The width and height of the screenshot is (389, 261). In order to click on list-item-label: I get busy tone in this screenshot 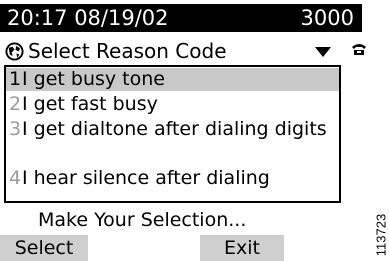, I will do `click(93, 79)`.